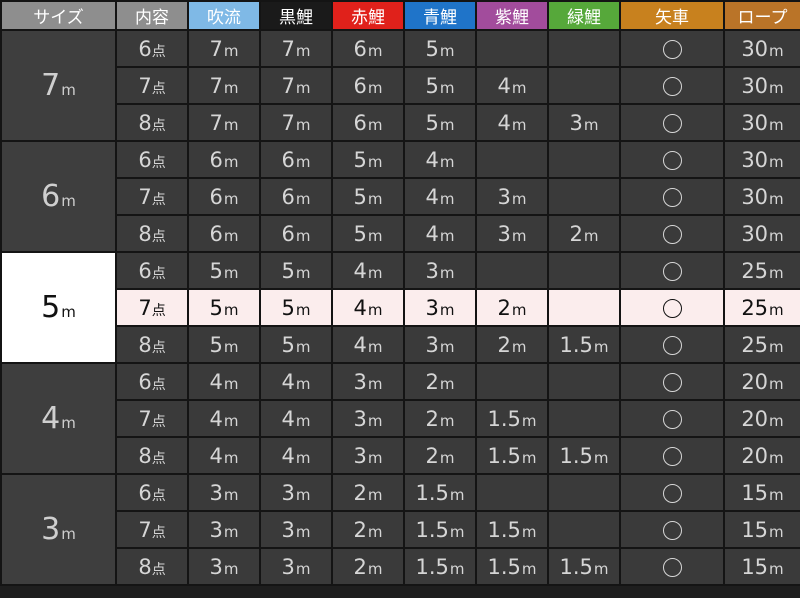  I want to click on green-length: 3, so click(576, 122).